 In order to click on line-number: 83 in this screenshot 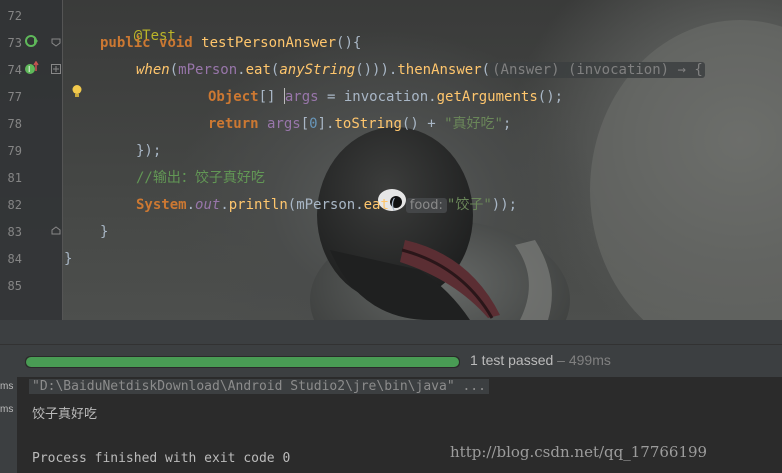, I will do `click(14, 232)`.